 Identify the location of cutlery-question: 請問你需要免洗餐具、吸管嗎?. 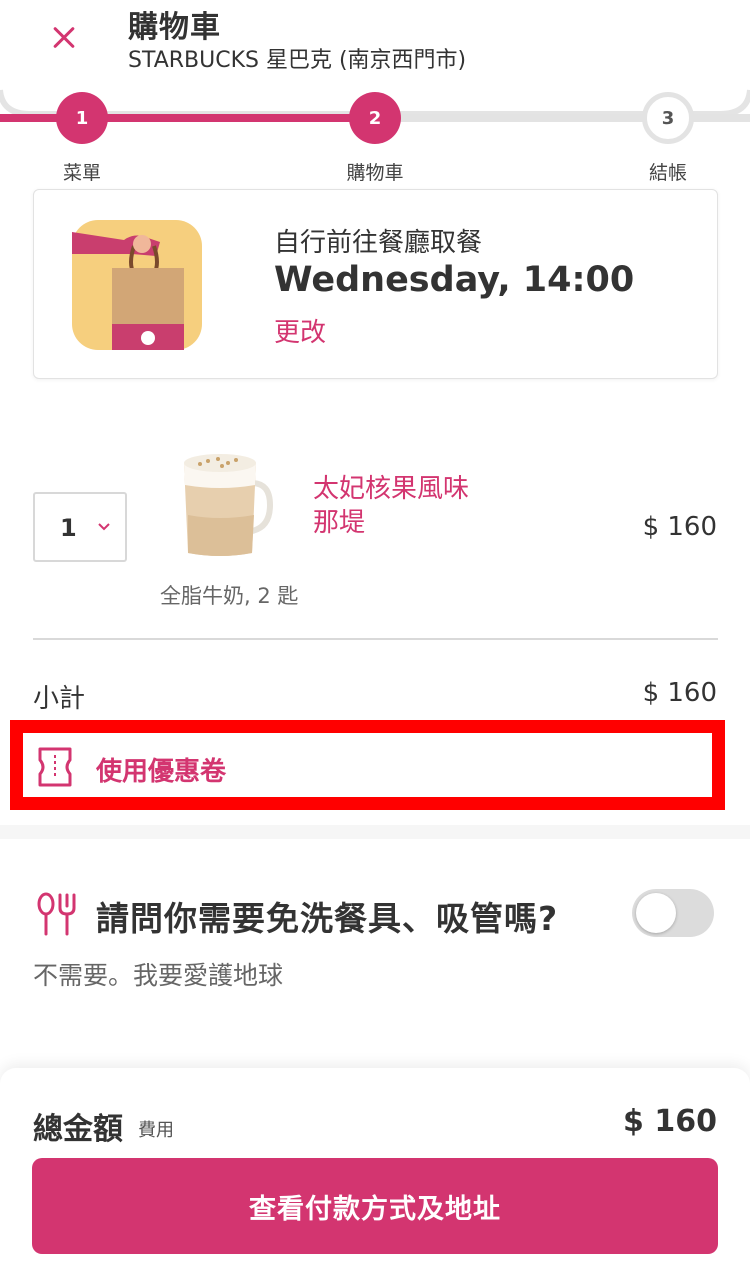
(327, 918).